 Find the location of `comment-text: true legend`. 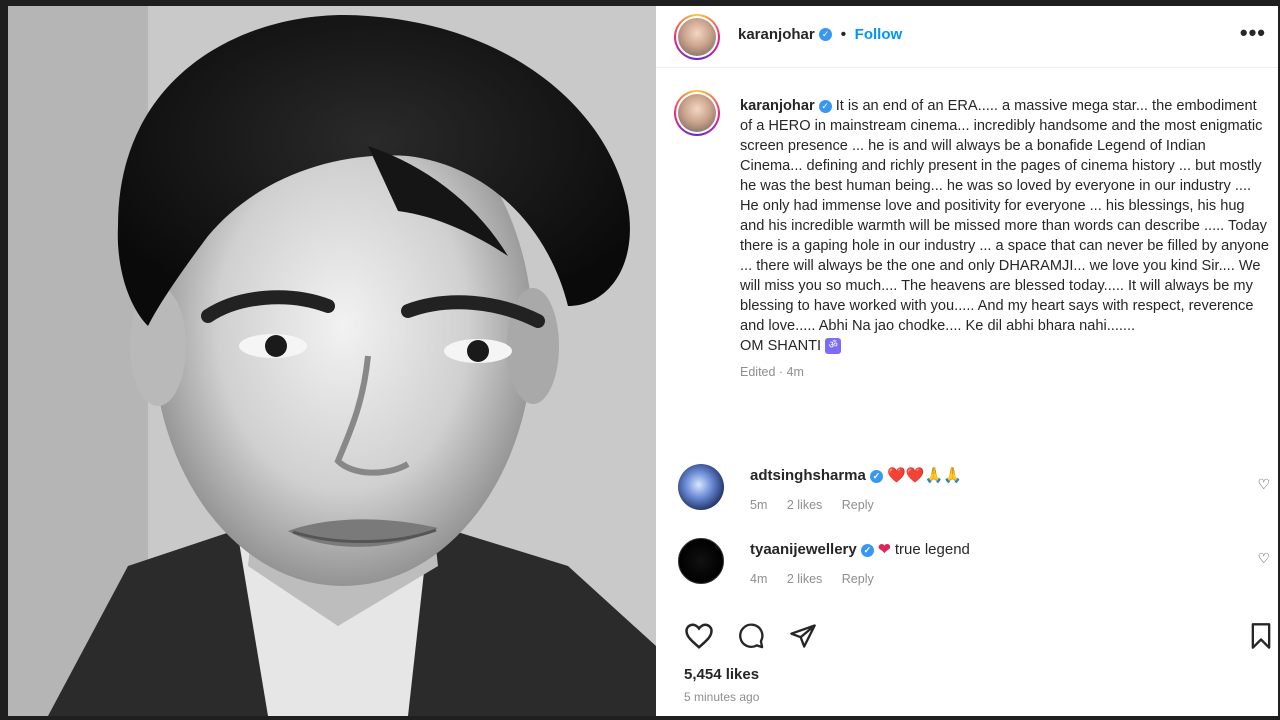

comment-text: true legend is located at coordinates (932, 549).